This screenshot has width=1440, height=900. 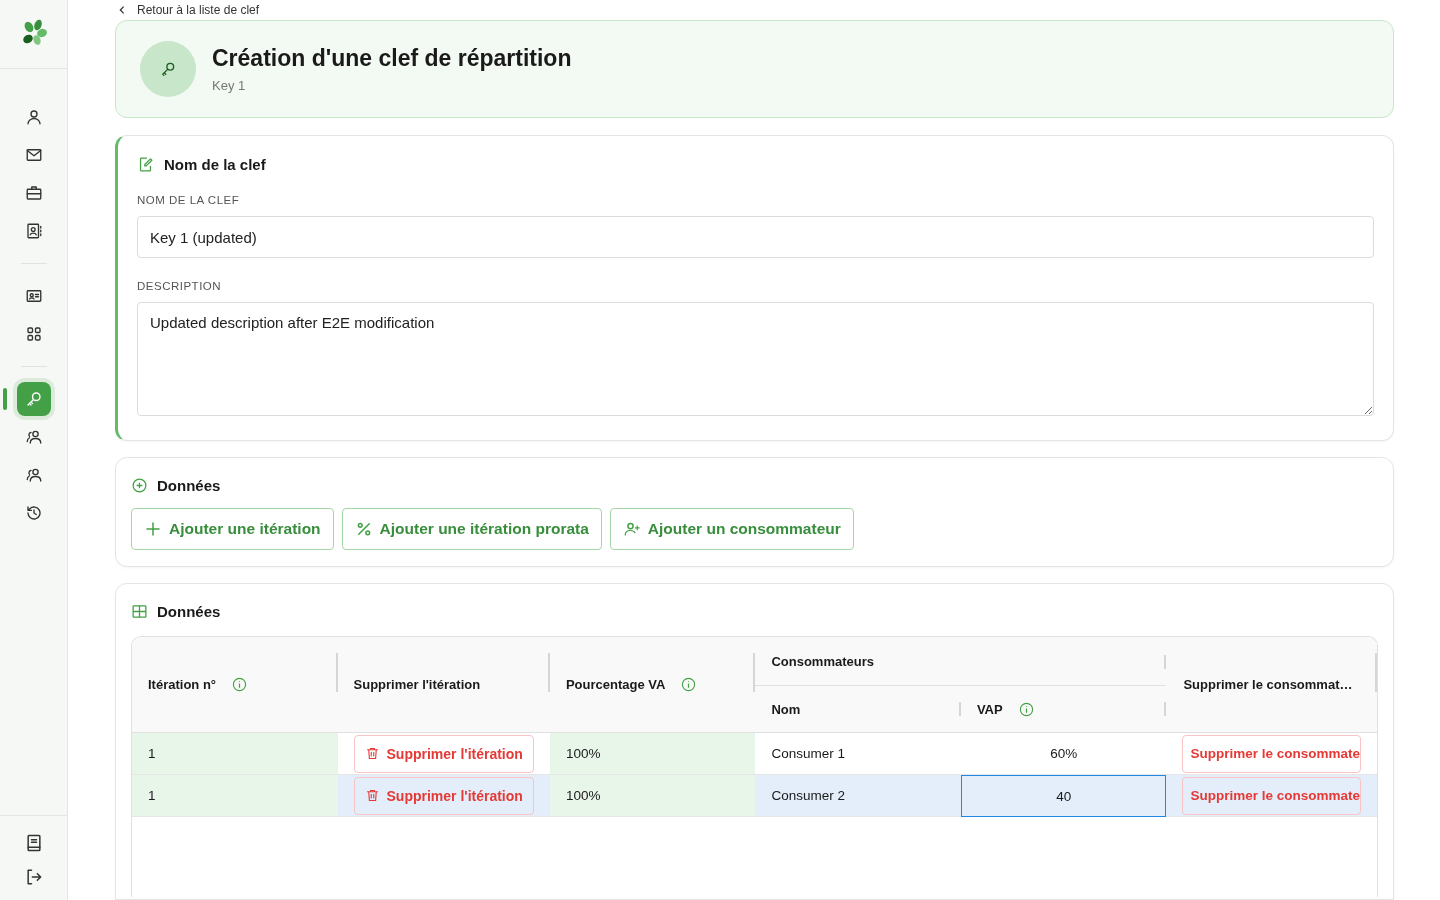 I want to click on column-header-text: Itération n°, so click(x=182, y=684).